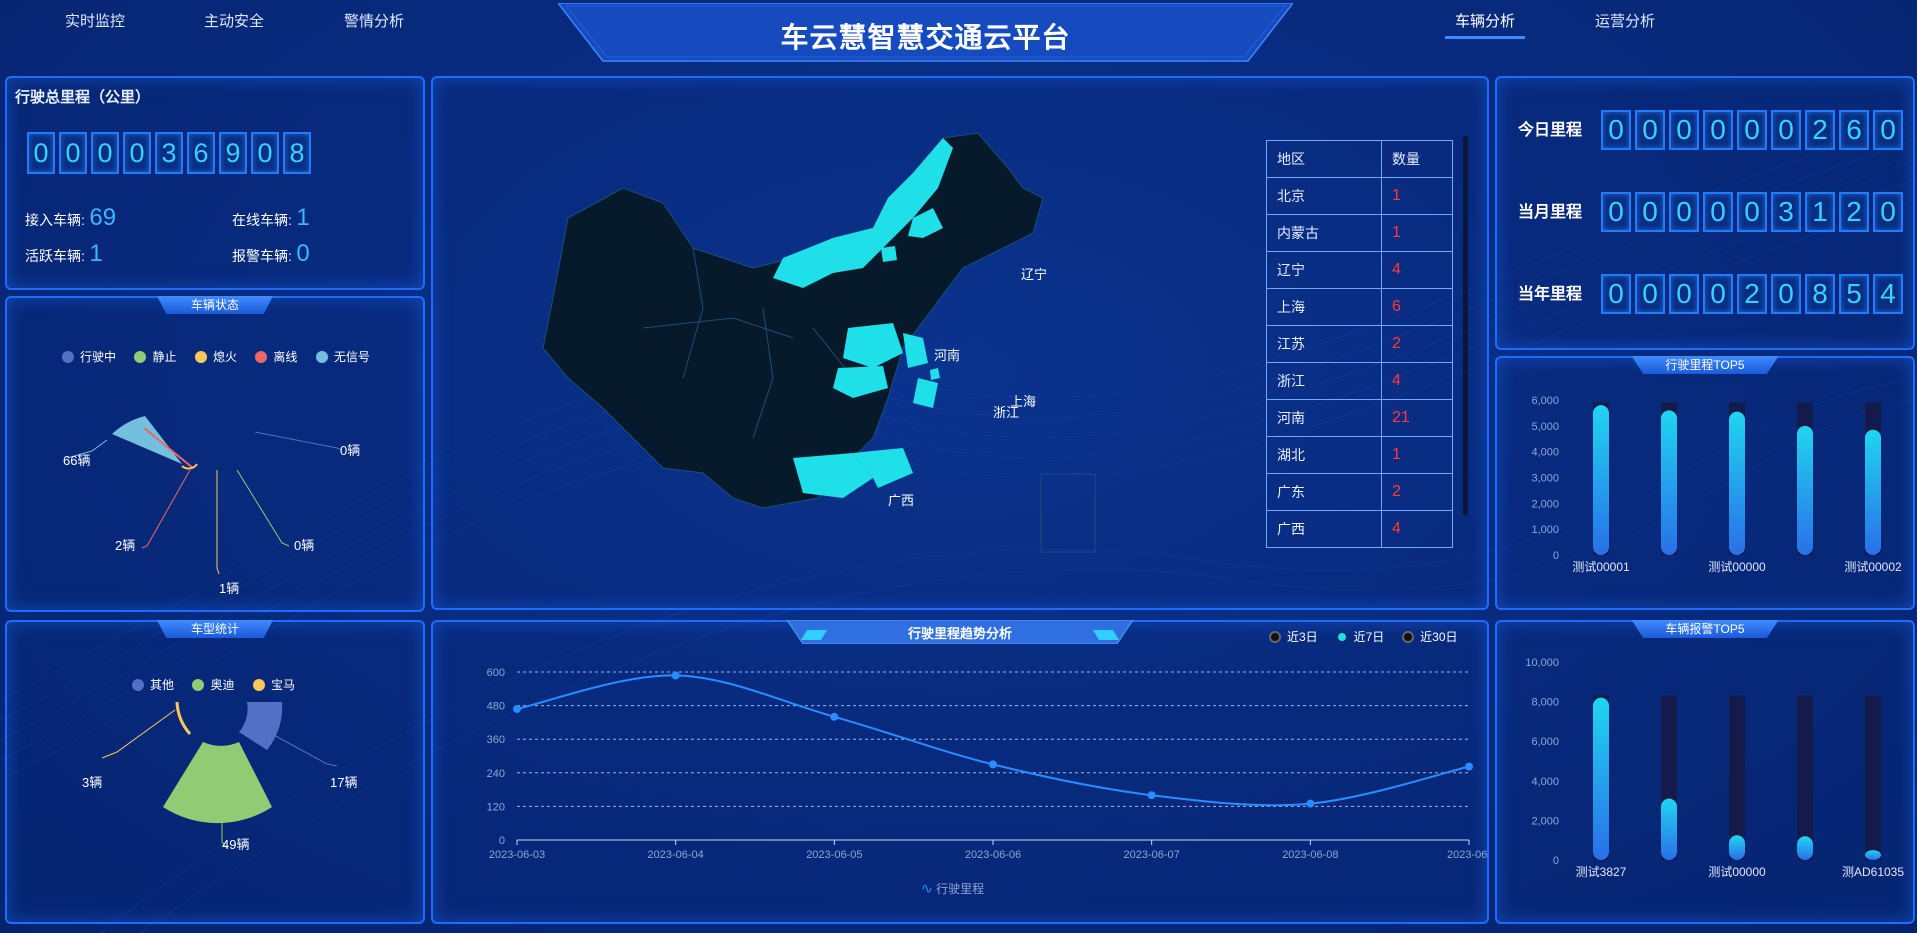 The width and height of the screenshot is (1917, 933). I want to click on rose-slice-bmw, so click(183, 718).